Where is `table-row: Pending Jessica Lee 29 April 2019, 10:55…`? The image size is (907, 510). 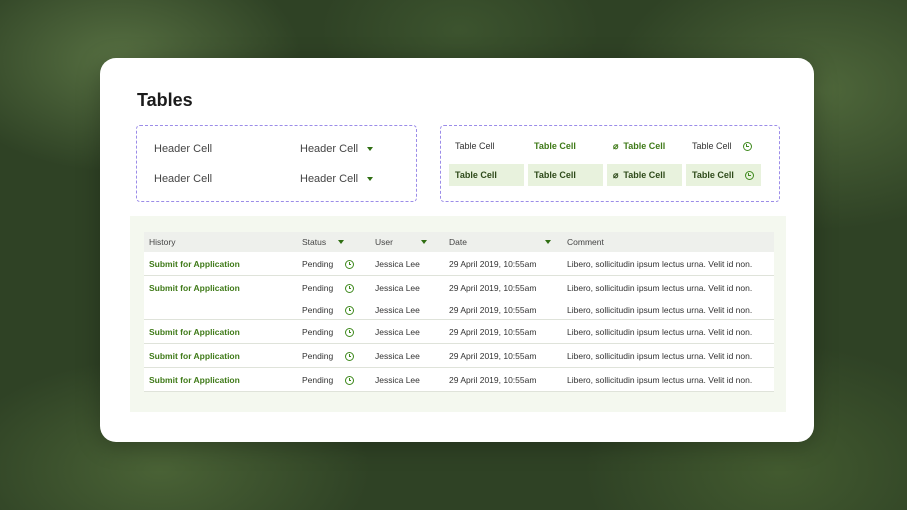
table-row: Pending Jessica Lee 29 April 2019, 10:55… is located at coordinates (459, 309).